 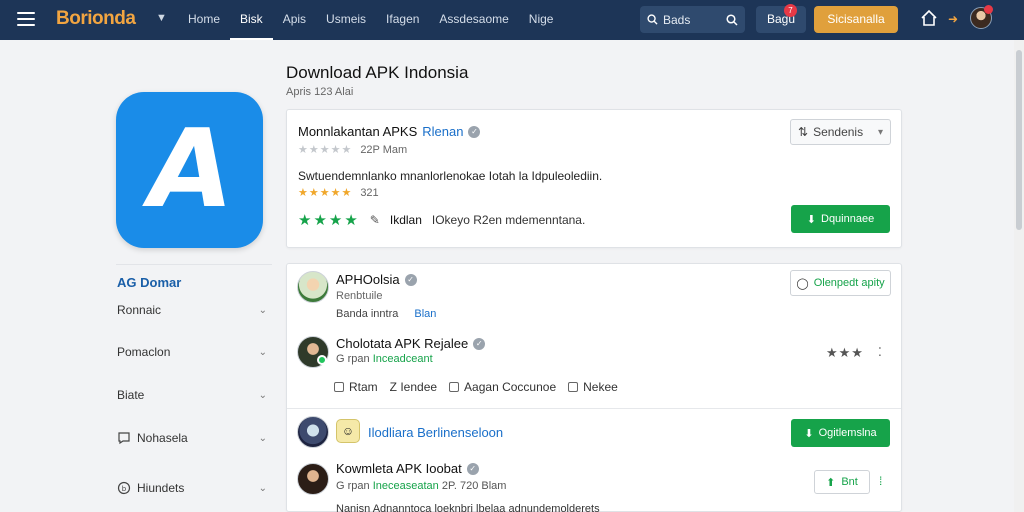 What do you see at coordinates (192, 488) in the screenshot?
I see `sidebar-item-hiundets: b Hiundets ⌄` at bounding box center [192, 488].